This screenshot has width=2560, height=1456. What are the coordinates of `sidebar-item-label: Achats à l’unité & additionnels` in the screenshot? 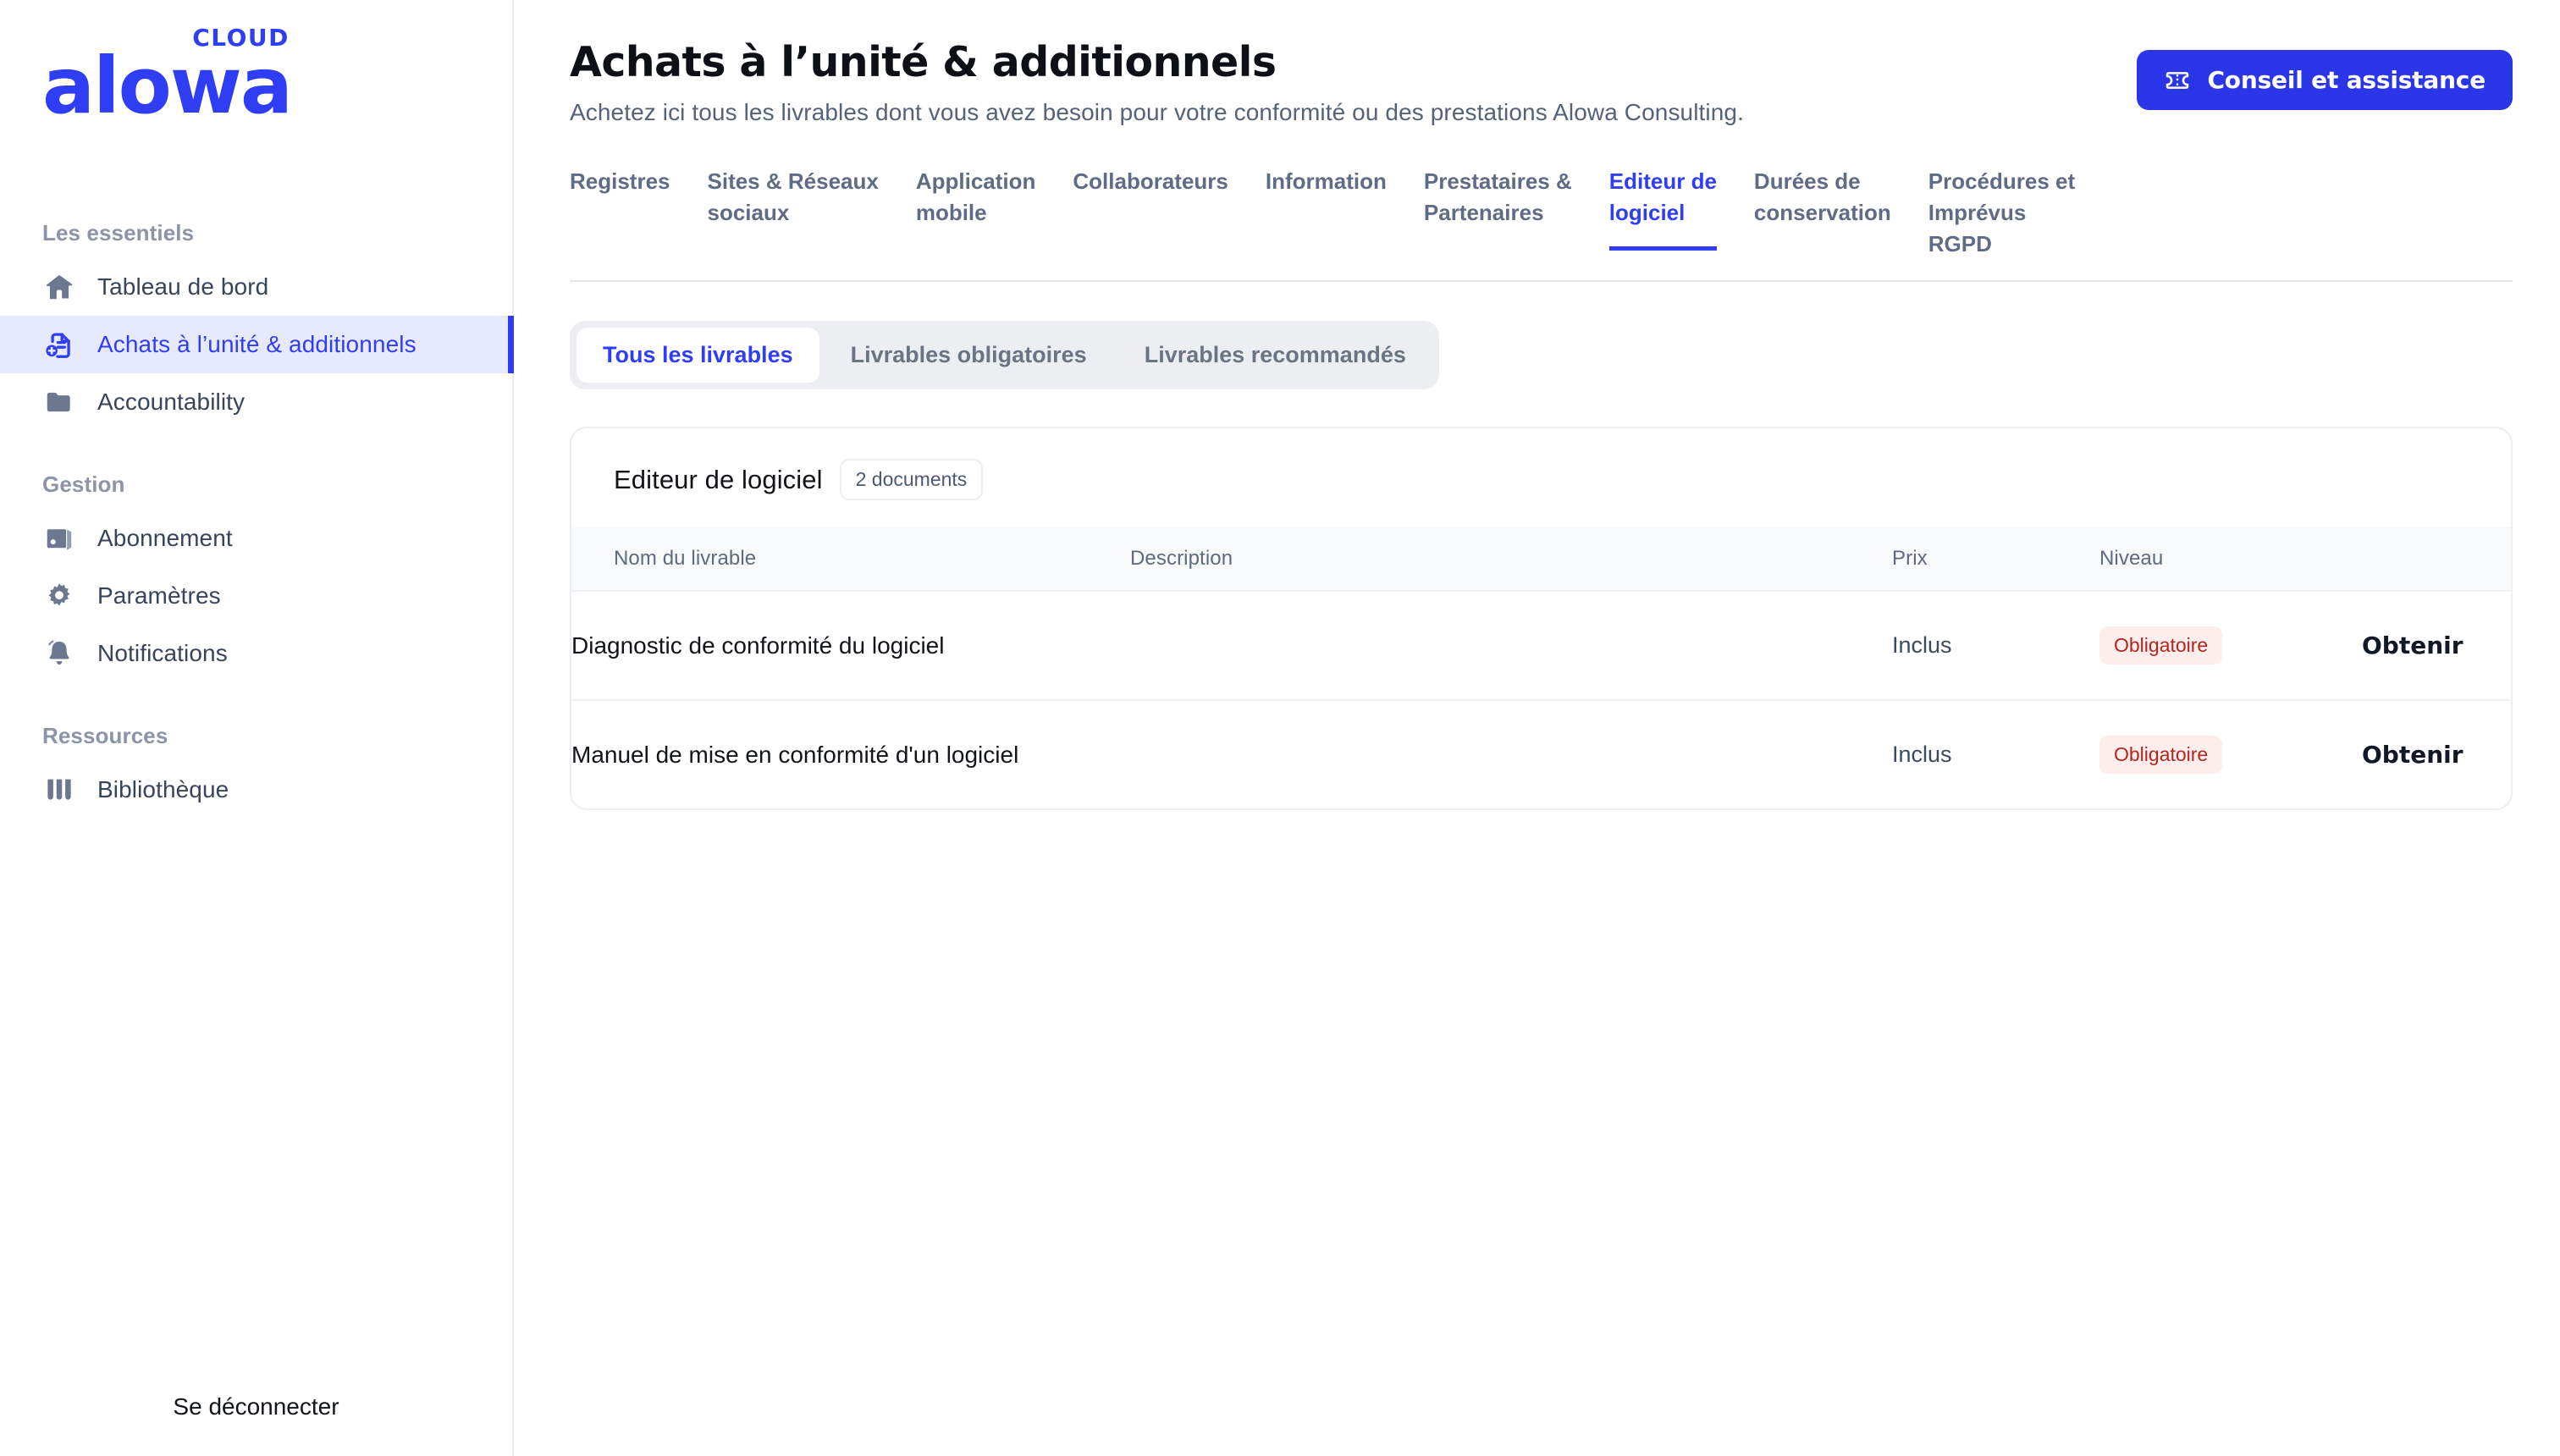 It's located at (257, 344).